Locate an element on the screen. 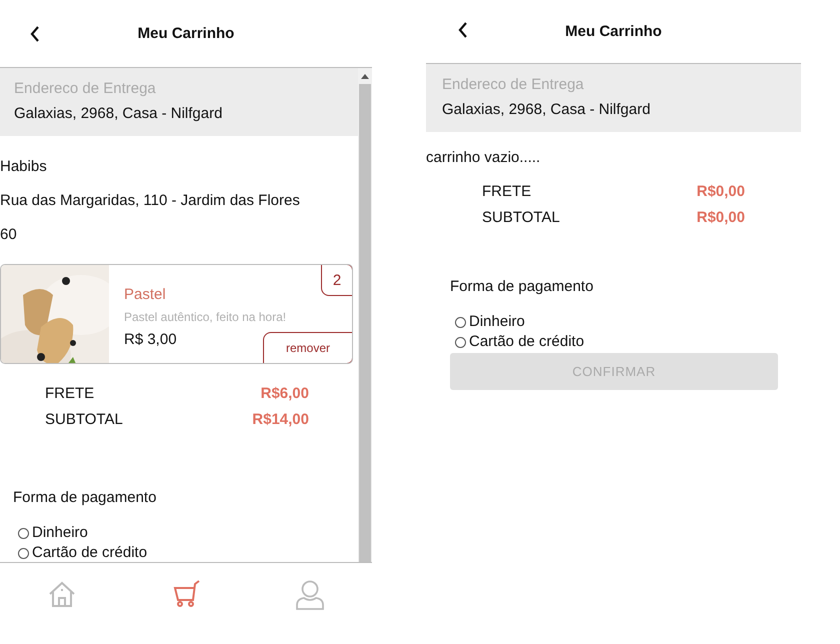  quantity-badge: 2 is located at coordinates (336, 280).